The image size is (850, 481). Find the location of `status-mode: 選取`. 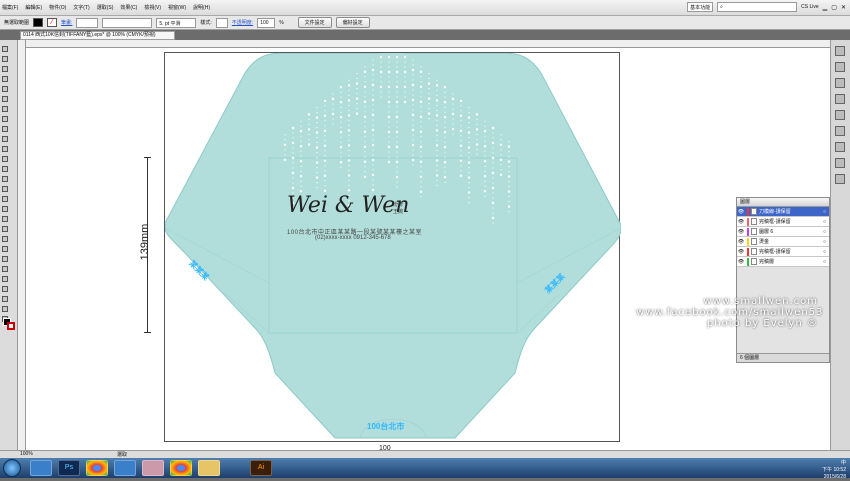

status-mode: 選取 is located at coordinates (122, 454).